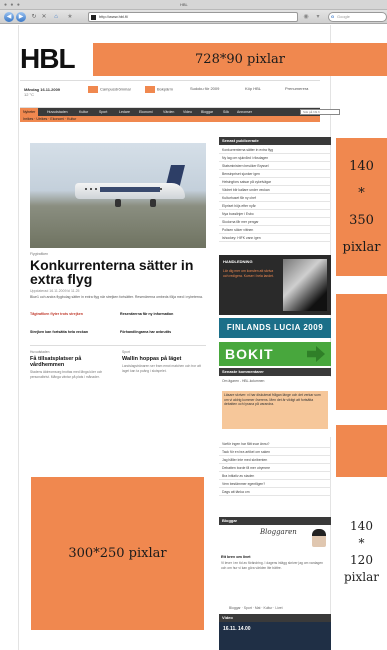  Describe the element at coordinates (275, 636) in the screenshot. I see `video-player: 16.11. 14.00` at that location.